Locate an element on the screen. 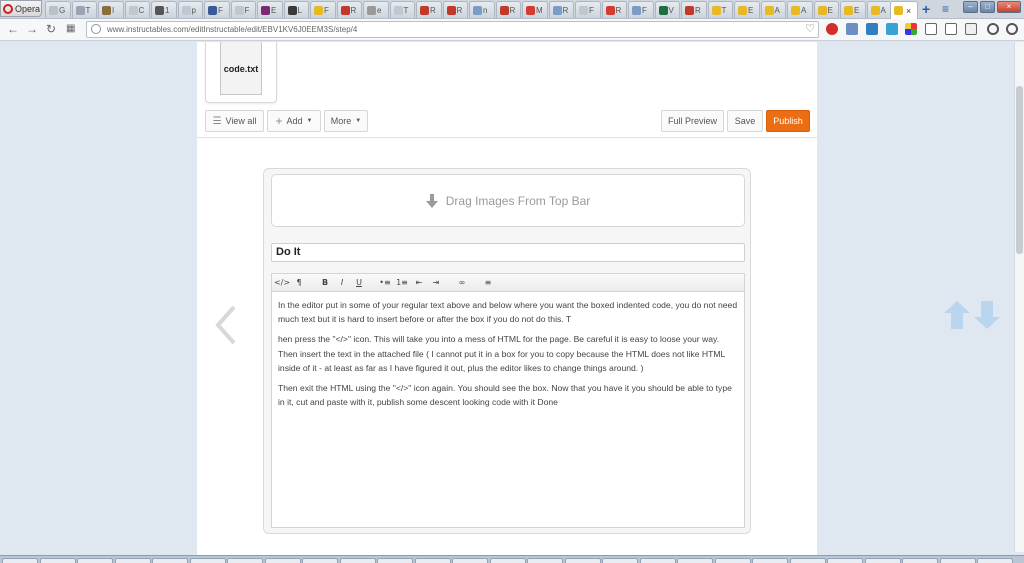 The height and width of the screenshot is (563, 1024). html-source-button: </> is located at coordinates (282, 282).